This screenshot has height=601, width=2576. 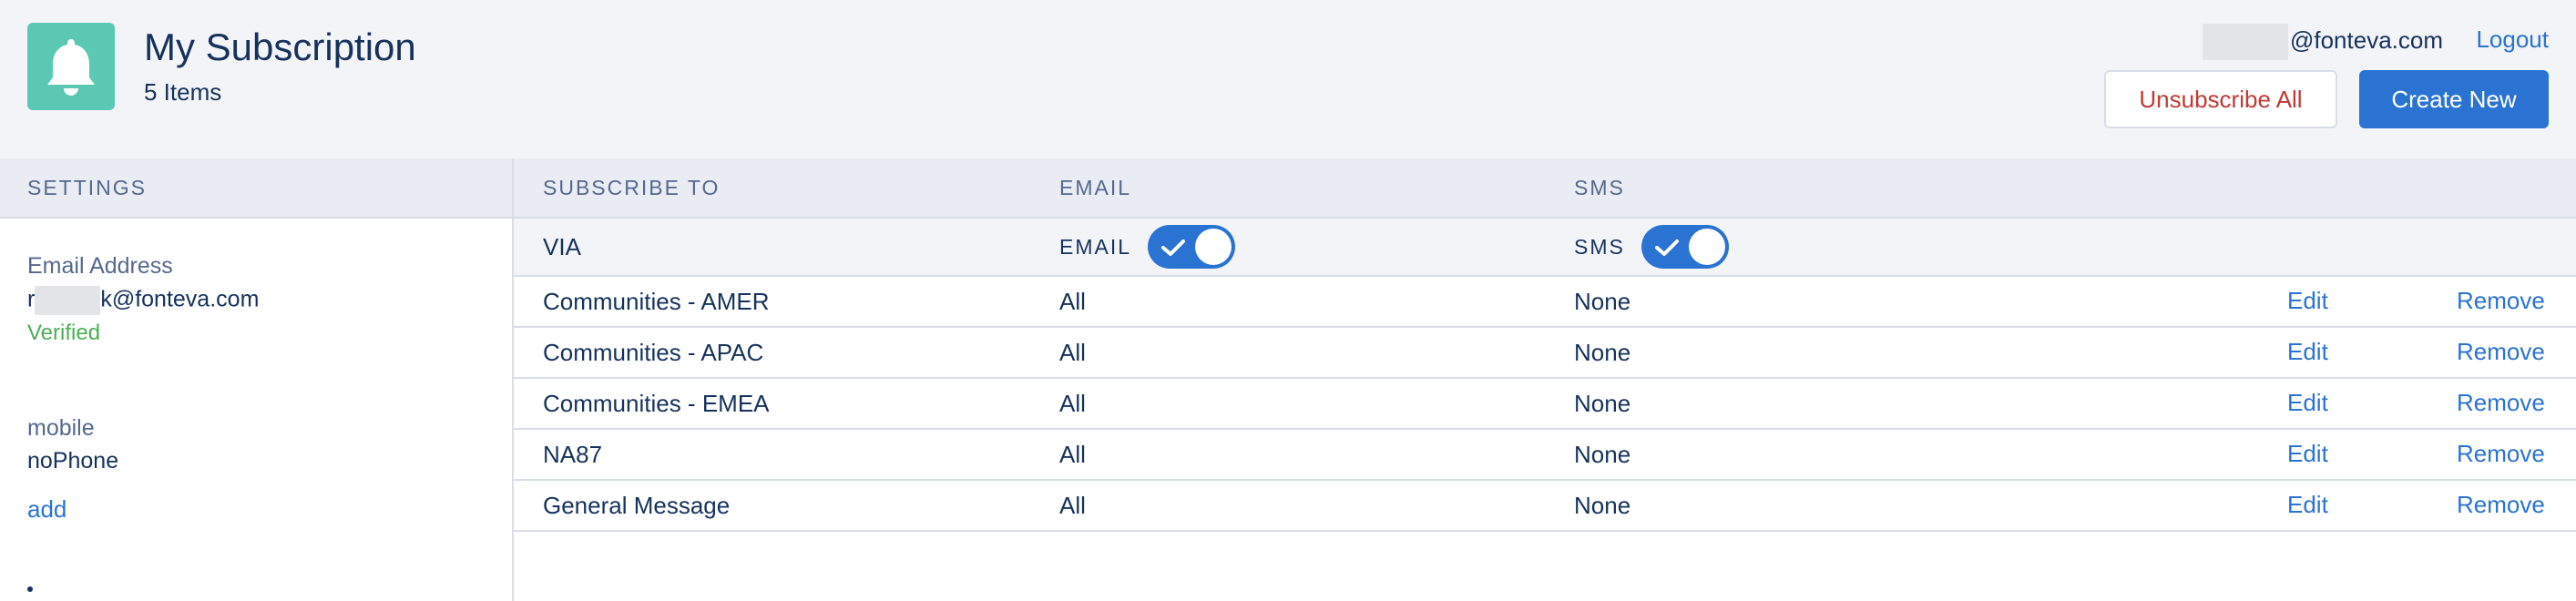 What do you see at coordinates (280, 46) in the screenshot?
I see `page-title: My Subscription` at bounding box center [280, 46].